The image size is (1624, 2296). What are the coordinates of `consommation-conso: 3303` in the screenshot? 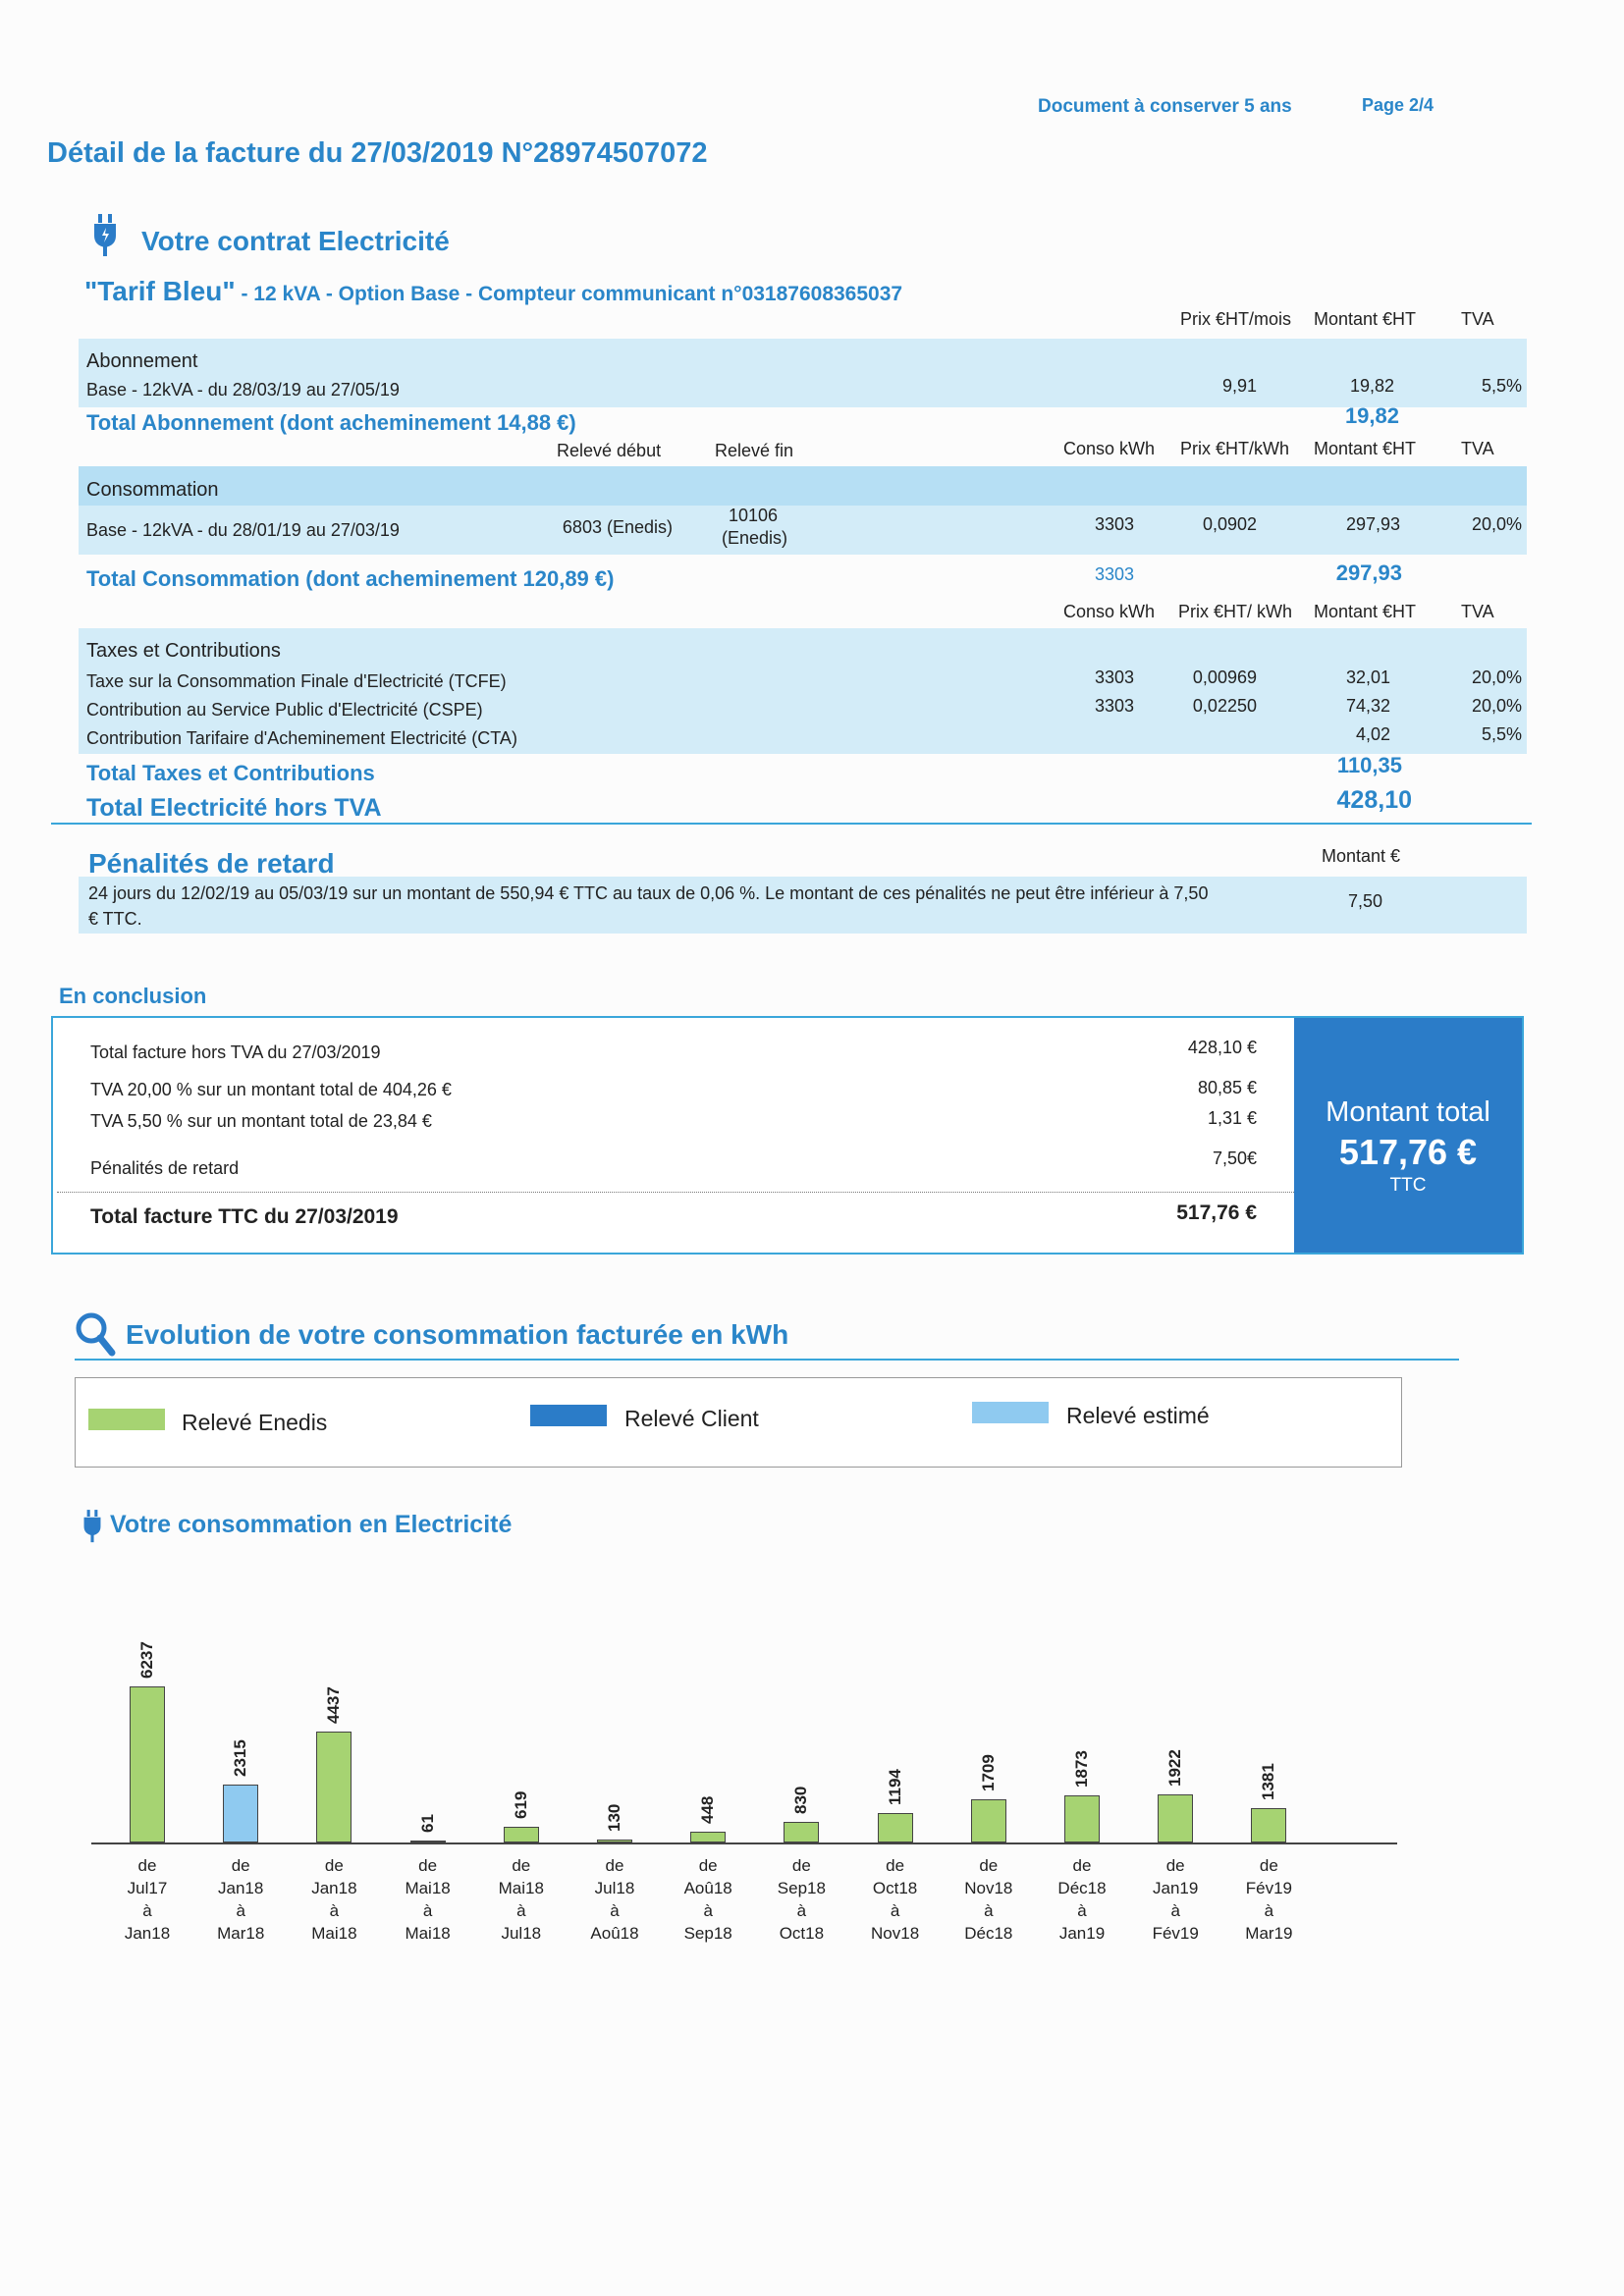 It's located at (1114, 524).